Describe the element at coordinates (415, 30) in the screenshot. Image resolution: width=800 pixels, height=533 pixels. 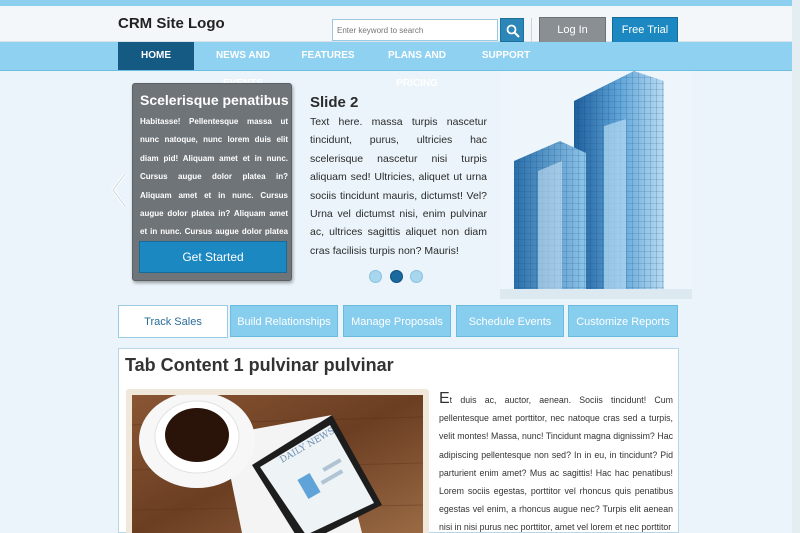
I see `search-input` at that location.